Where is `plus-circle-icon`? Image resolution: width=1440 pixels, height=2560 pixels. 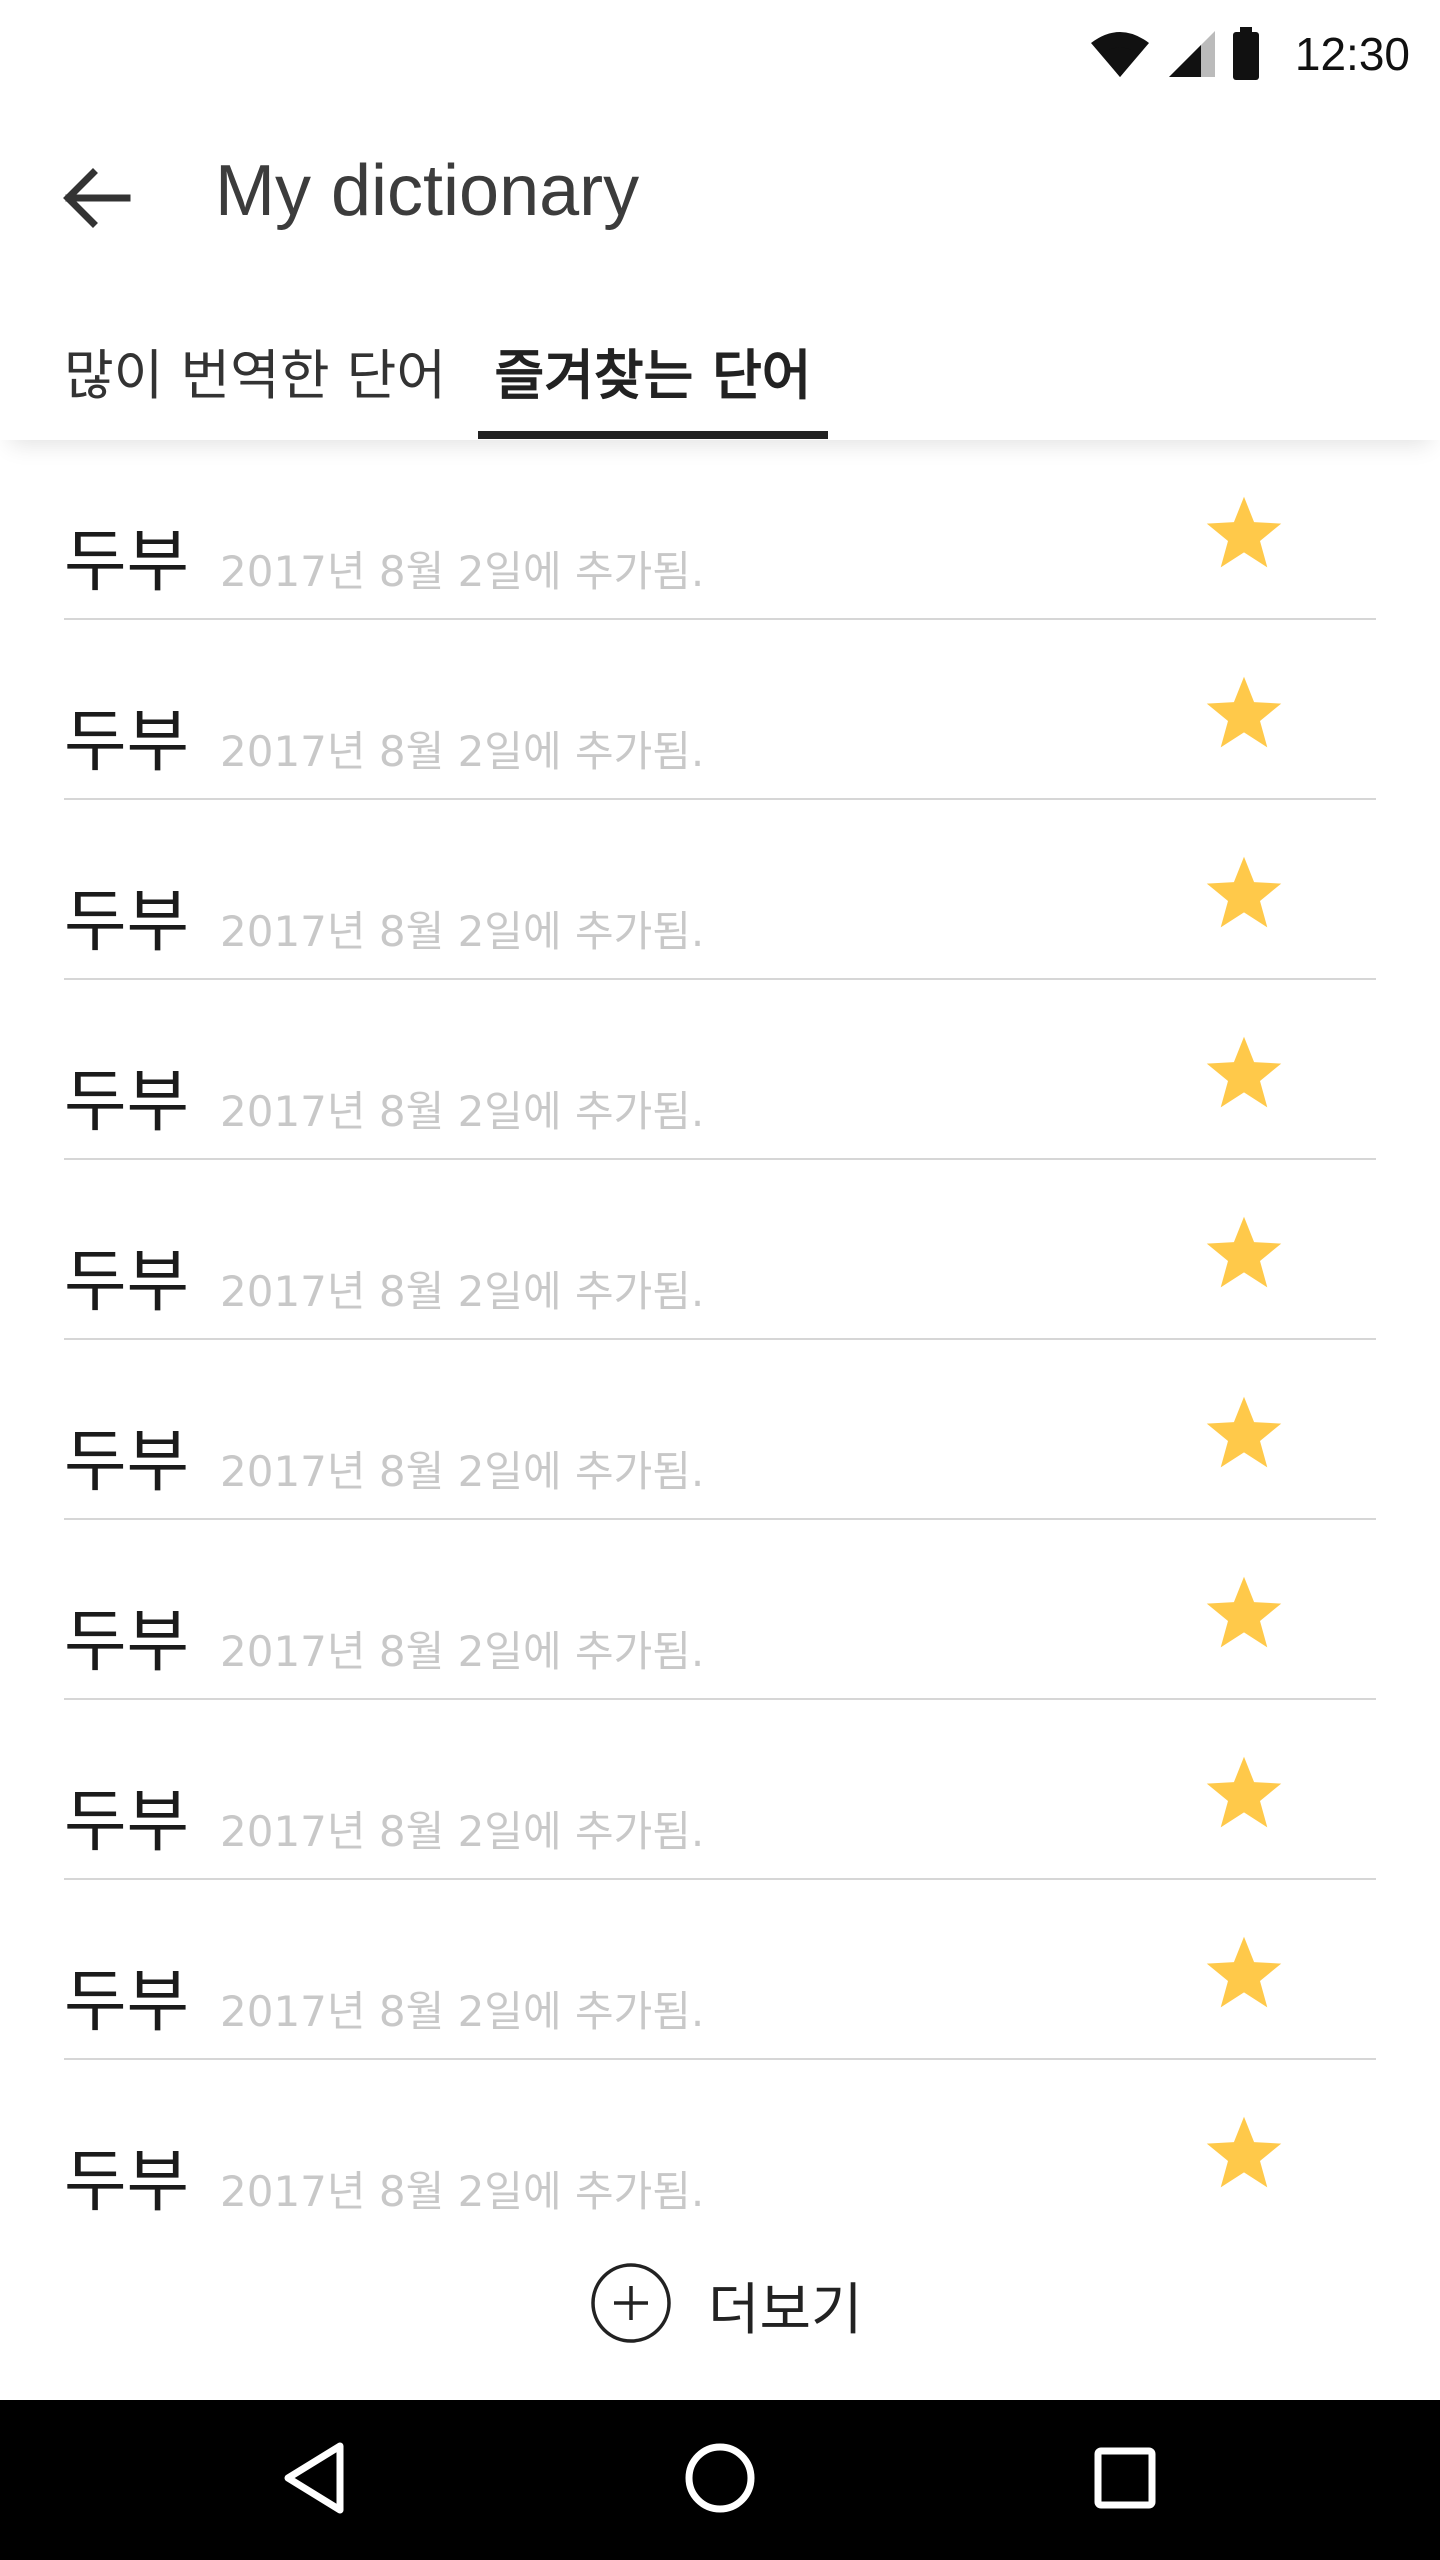 plus-circle-icon is located at coordinates (631, 2305).